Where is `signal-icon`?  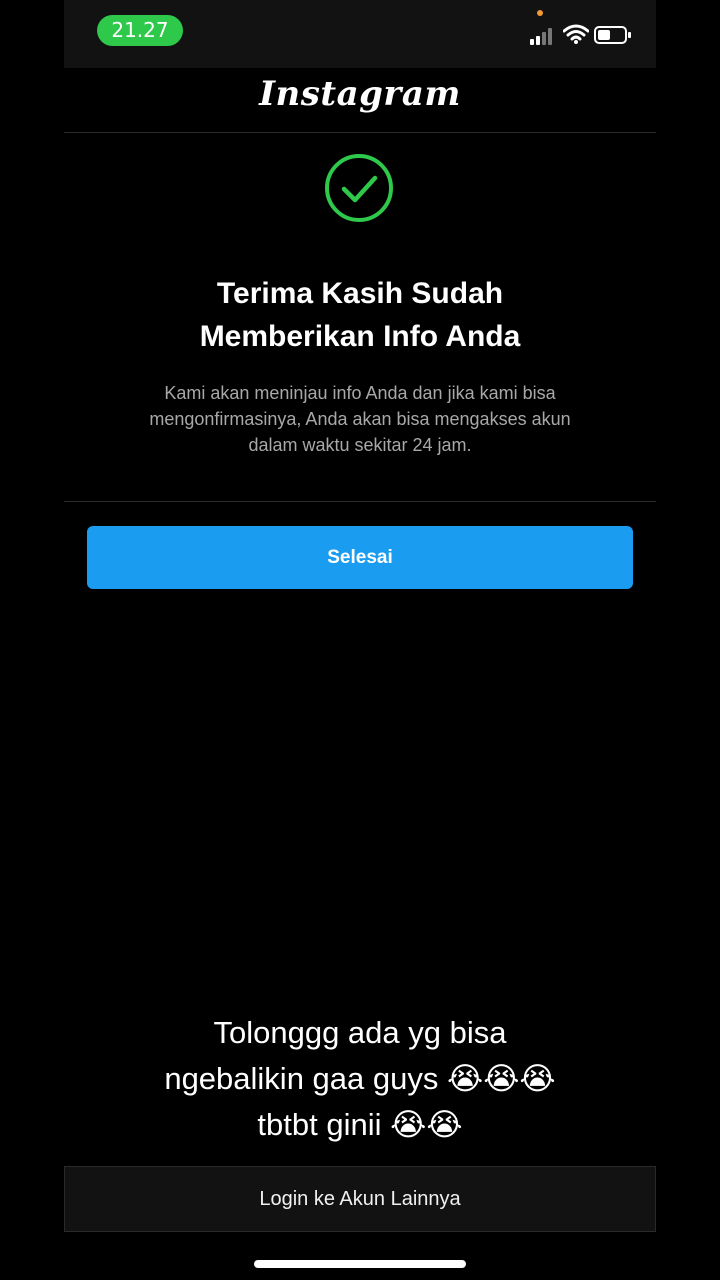
signal-icon is located at coordinates (541, 36).